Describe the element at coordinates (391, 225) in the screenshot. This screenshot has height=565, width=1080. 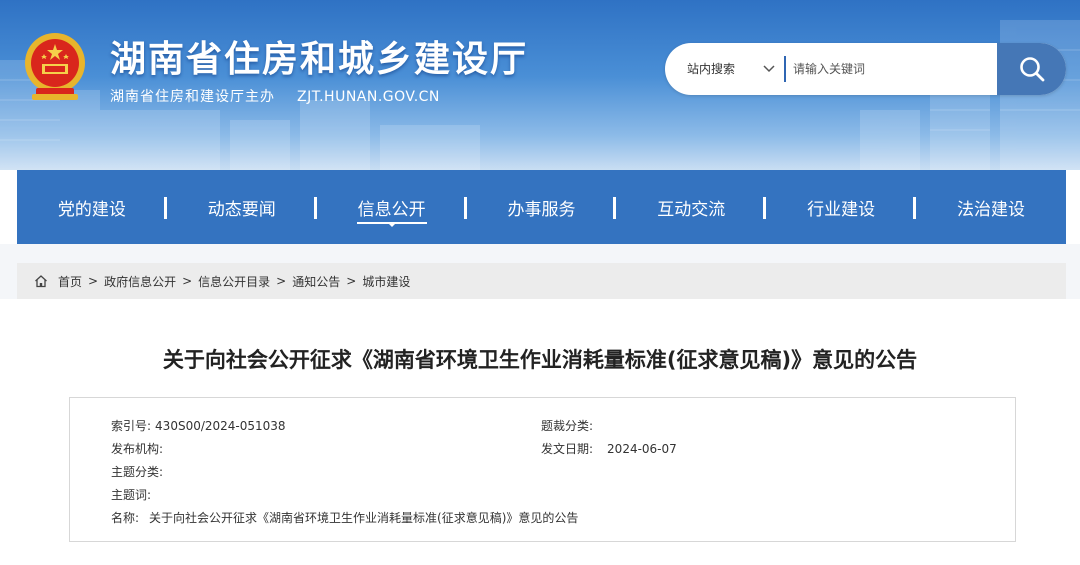
I see `nav-active-pointer` at that location.